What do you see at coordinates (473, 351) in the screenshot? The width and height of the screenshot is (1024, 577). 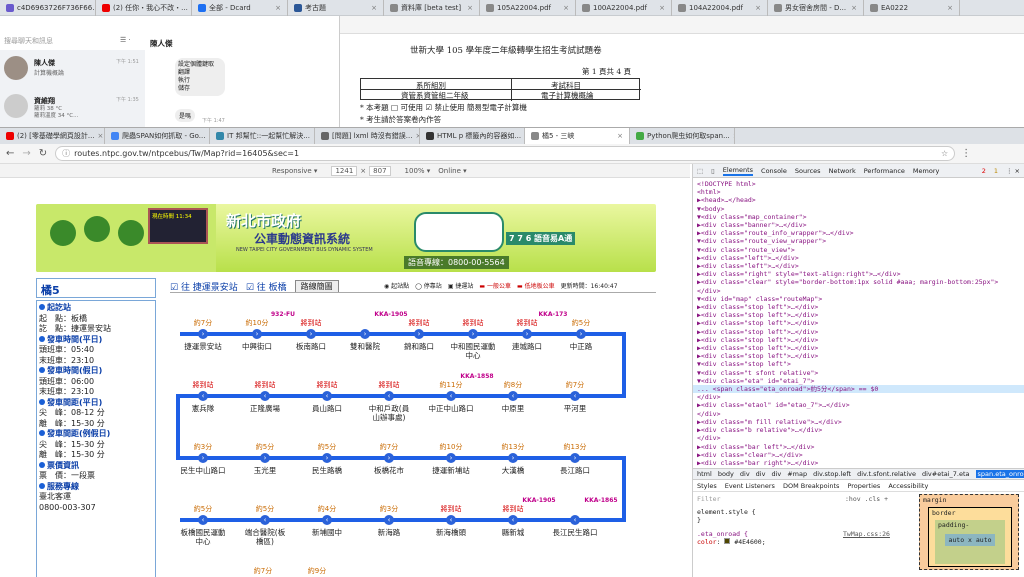 I see `stop-name: 中和國民運動中心` at bounding box center [473, 351].